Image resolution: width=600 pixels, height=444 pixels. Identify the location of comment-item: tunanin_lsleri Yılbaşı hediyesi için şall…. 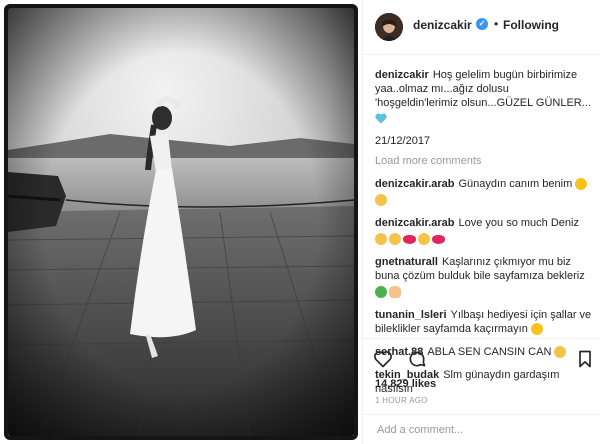
(485, 322).